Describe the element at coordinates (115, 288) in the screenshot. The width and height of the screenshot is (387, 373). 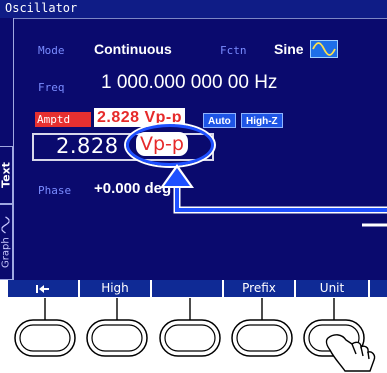
I see `softkey-high: High` at that location.